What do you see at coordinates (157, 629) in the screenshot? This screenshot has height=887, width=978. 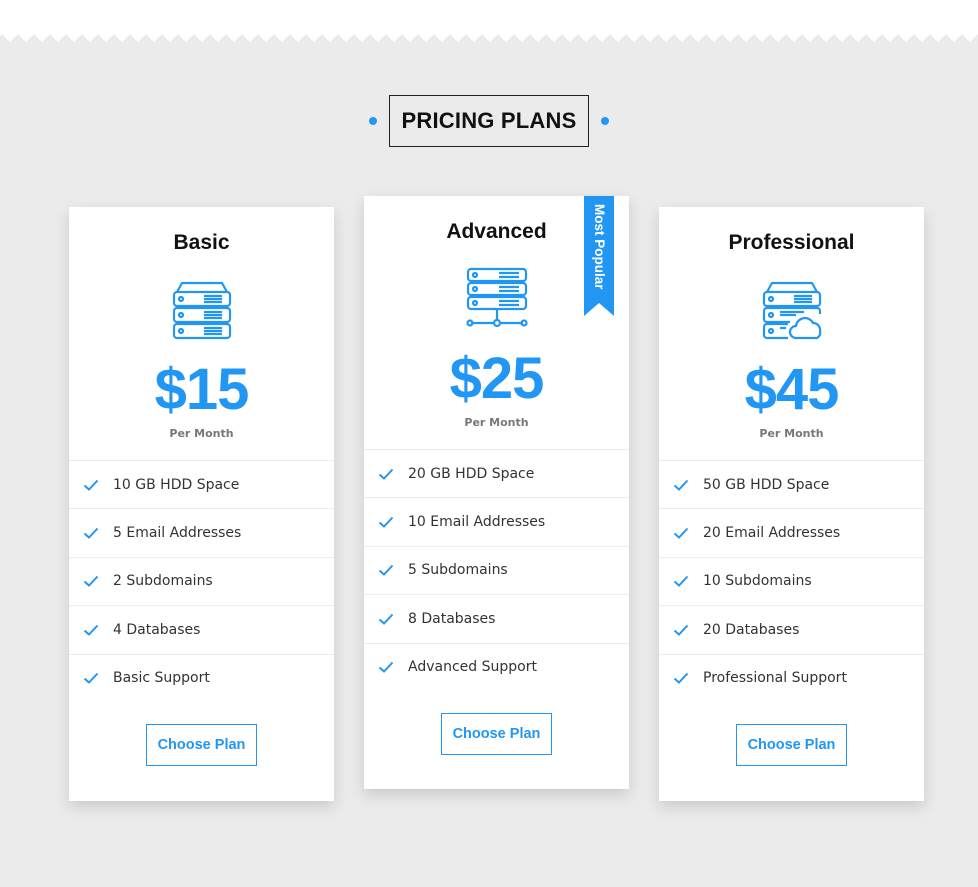 I see `feature-label: 4 Databases` at bounding box center [157, 629].